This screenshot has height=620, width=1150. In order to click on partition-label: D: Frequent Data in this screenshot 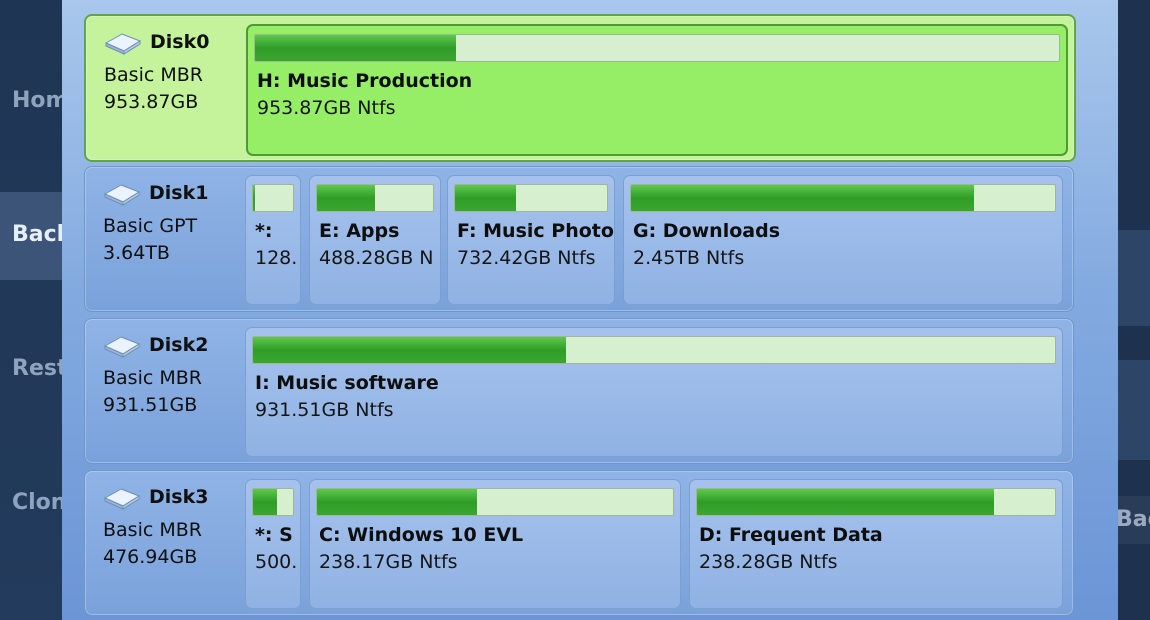, I will do `click(791, 535)`.